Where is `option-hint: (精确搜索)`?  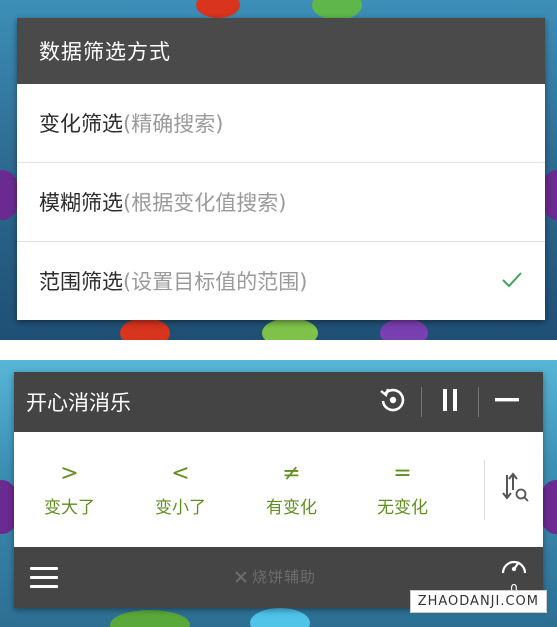 option-hint: (精确搜索) is located at coordinates (173, 124).